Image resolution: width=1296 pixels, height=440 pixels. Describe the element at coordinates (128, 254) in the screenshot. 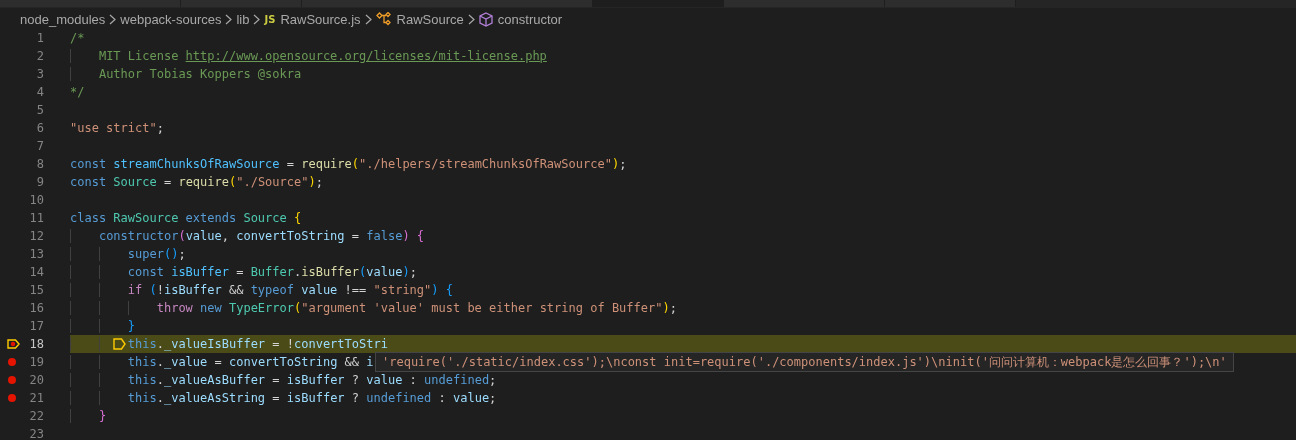

I see `code-line: super();` at that location.